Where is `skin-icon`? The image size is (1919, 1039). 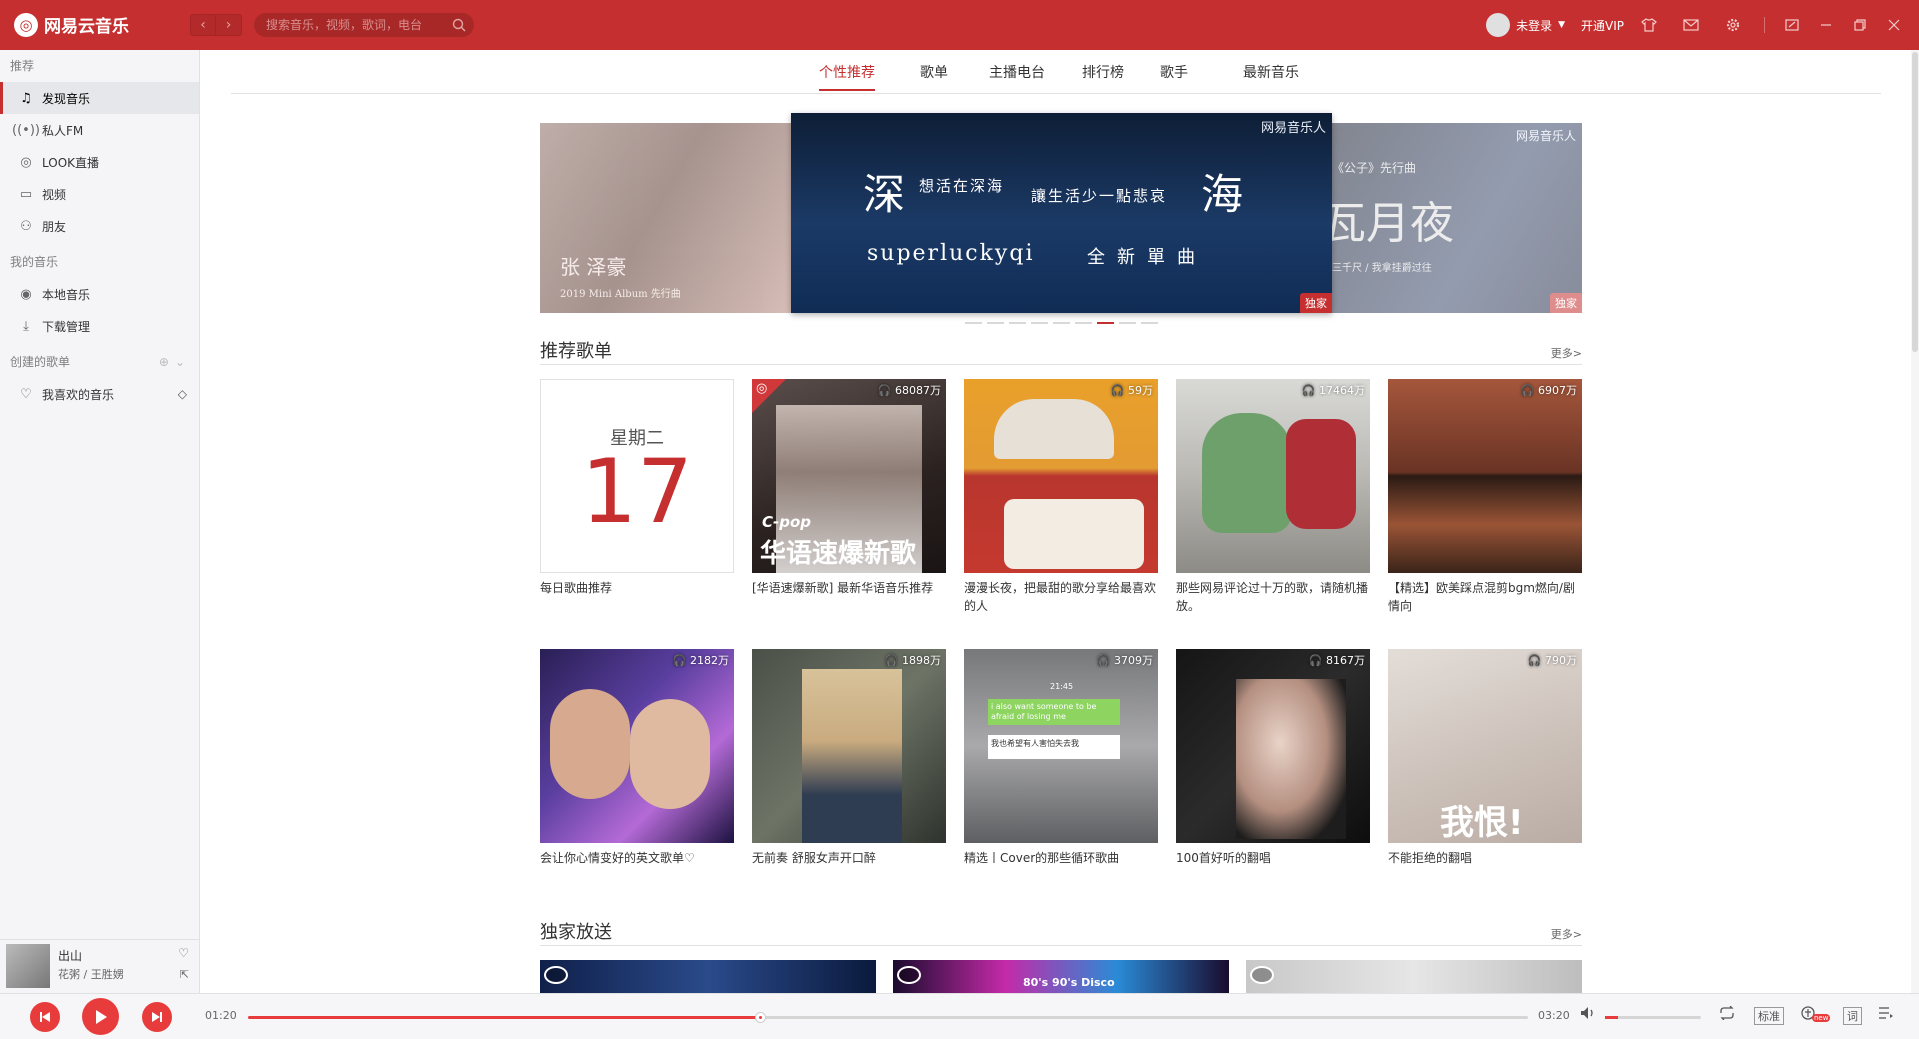
skin-icon is located at coordinates (1649, 25).